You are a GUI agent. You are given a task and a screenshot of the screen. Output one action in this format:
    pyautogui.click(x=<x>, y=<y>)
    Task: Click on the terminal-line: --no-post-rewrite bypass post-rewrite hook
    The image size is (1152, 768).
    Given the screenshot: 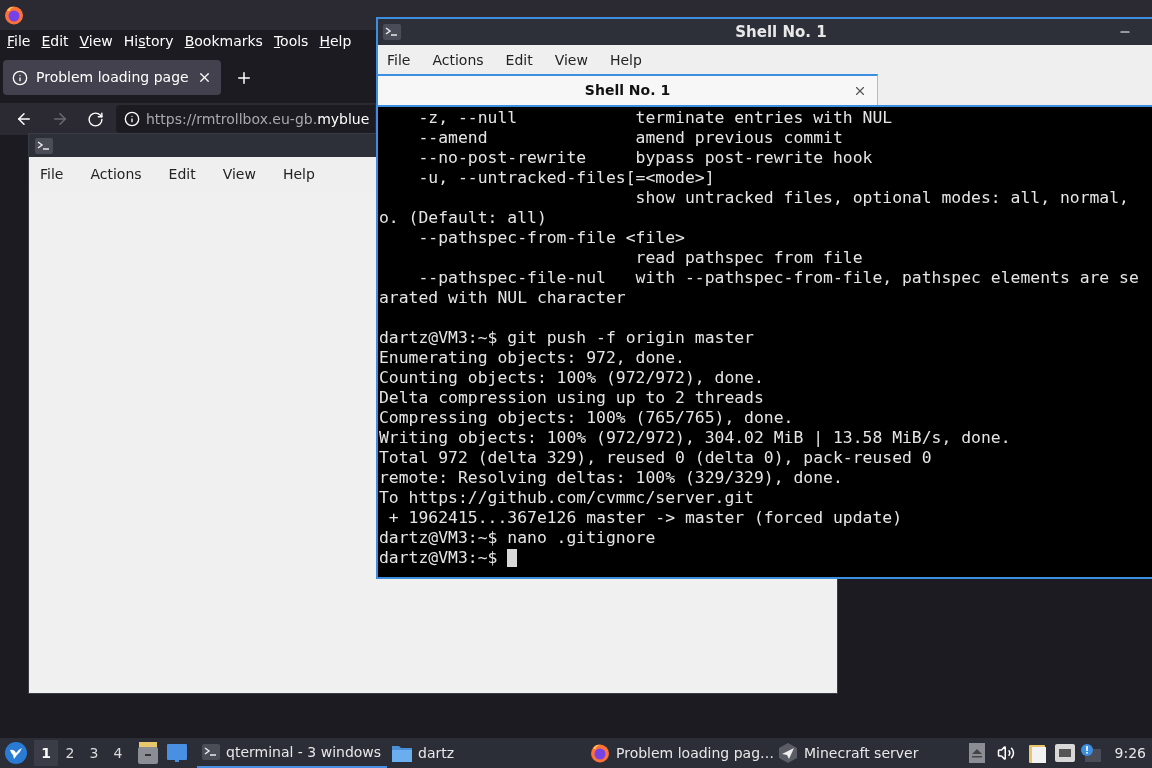 What is the action you would take?
    pyautogui.click(x=645, y=157)
    